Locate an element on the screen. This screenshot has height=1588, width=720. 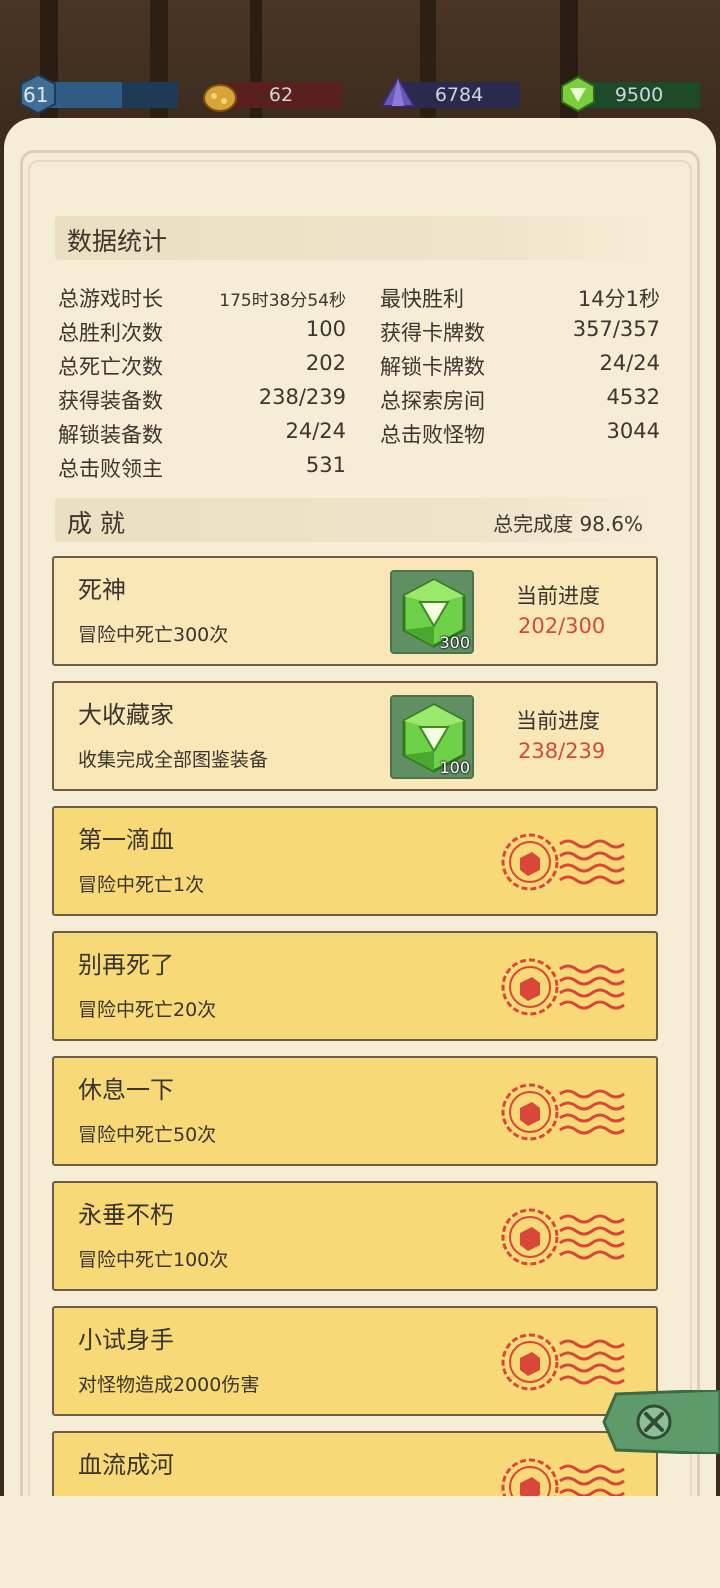
close-button is located at coordinates (661, 1422).